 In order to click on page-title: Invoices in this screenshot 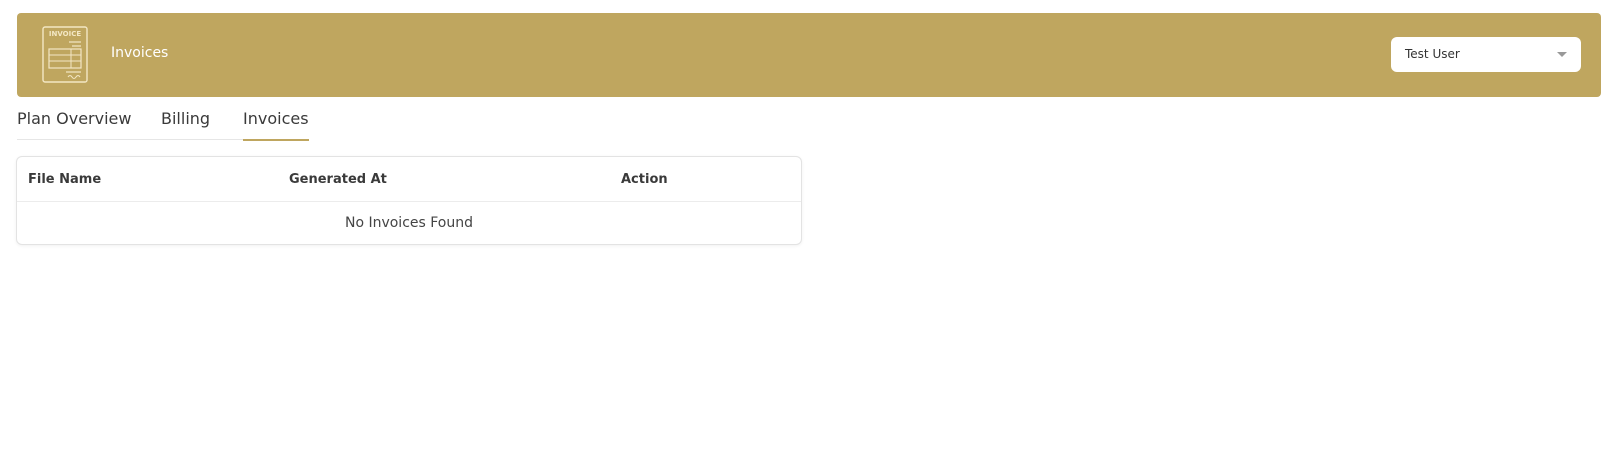, I will do `click(140, 53)`.